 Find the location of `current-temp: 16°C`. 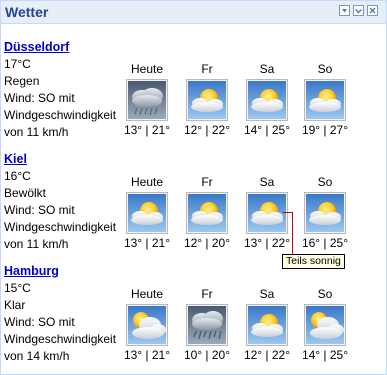

current-temp: 16°C is located at coordinates (17, 176).